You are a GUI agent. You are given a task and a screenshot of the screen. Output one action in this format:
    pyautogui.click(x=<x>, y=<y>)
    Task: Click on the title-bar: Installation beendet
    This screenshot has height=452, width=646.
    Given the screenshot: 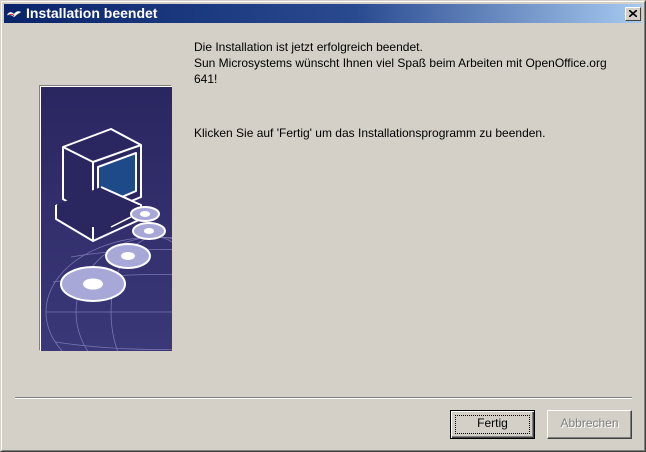 What is the action you would take?
    pyautogui.click(x=323, y=13)
    